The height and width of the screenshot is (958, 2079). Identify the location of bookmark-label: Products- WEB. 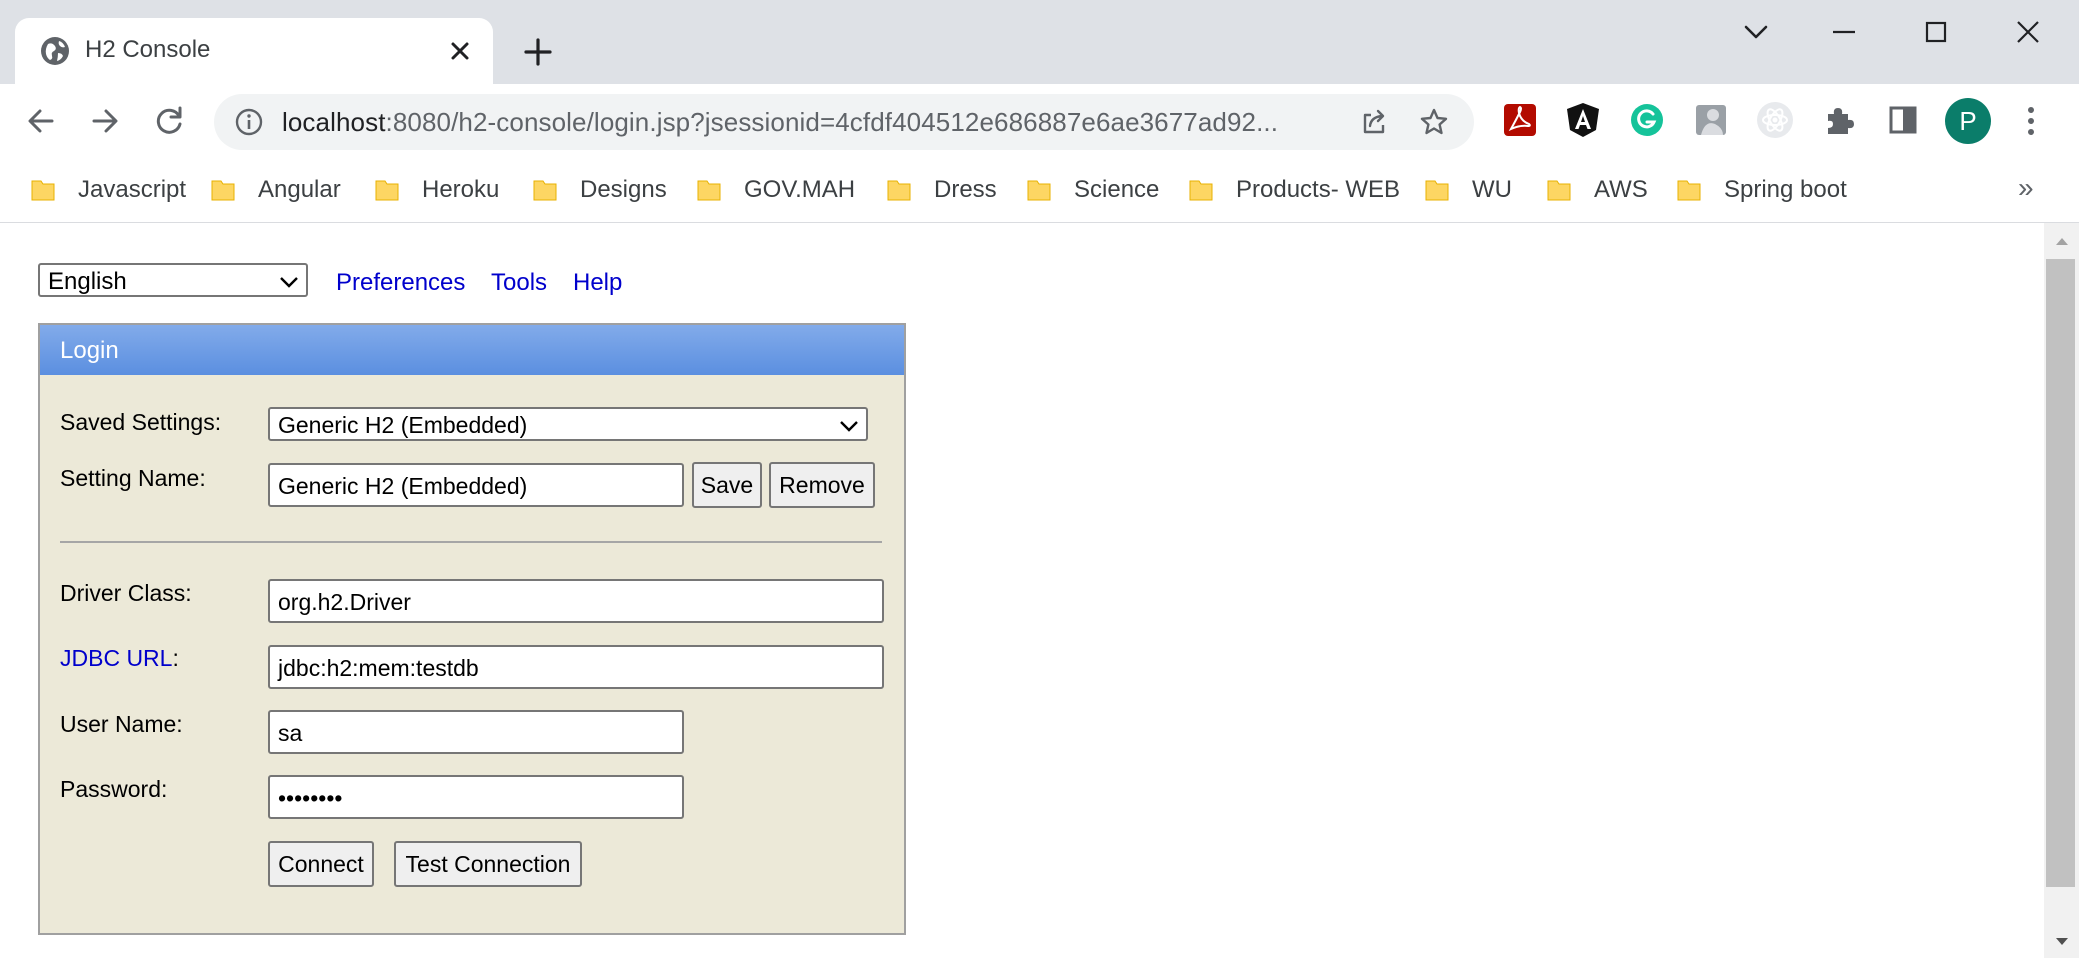
(1318, 189).